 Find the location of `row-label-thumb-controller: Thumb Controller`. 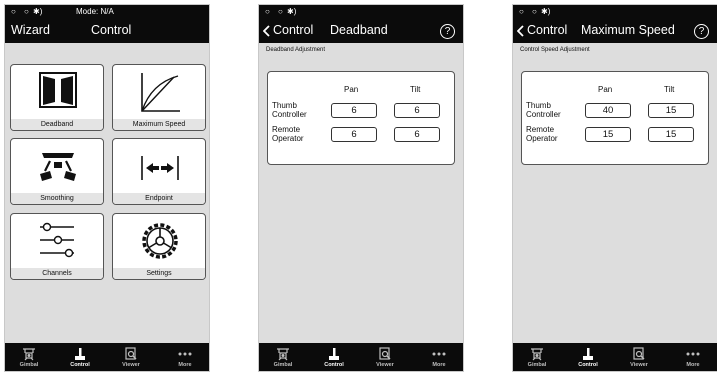

row-label-thumb-controller: Thumb Controller is located at coordinates (289, 110).